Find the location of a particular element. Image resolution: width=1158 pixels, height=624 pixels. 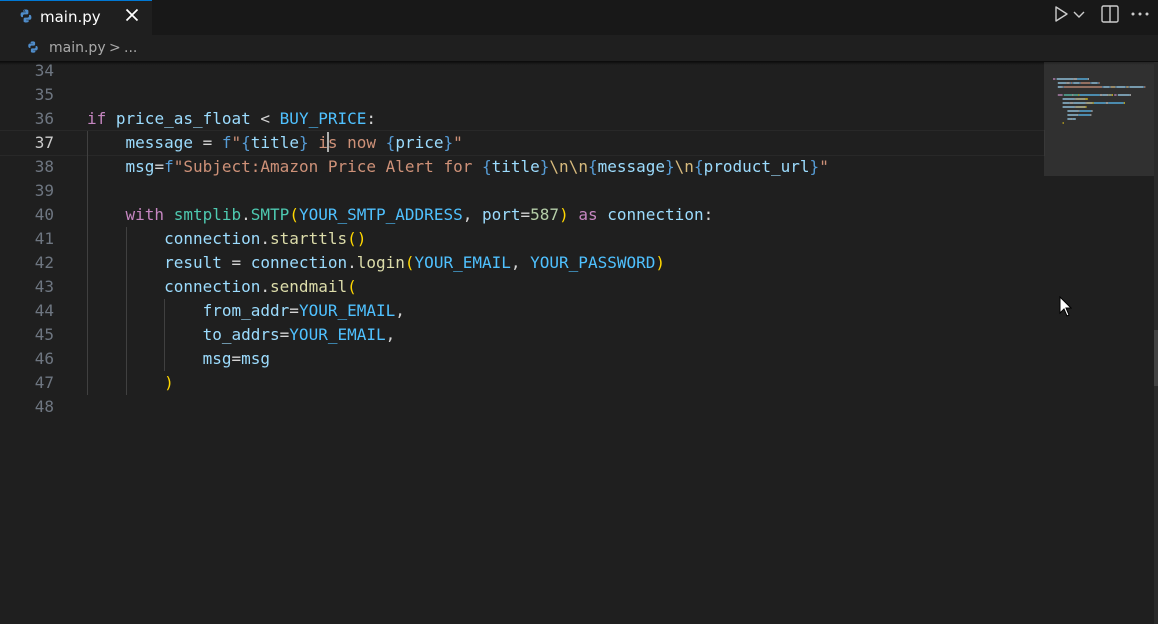

code-text: connection.starttls() is located at coordinates (226, 239).